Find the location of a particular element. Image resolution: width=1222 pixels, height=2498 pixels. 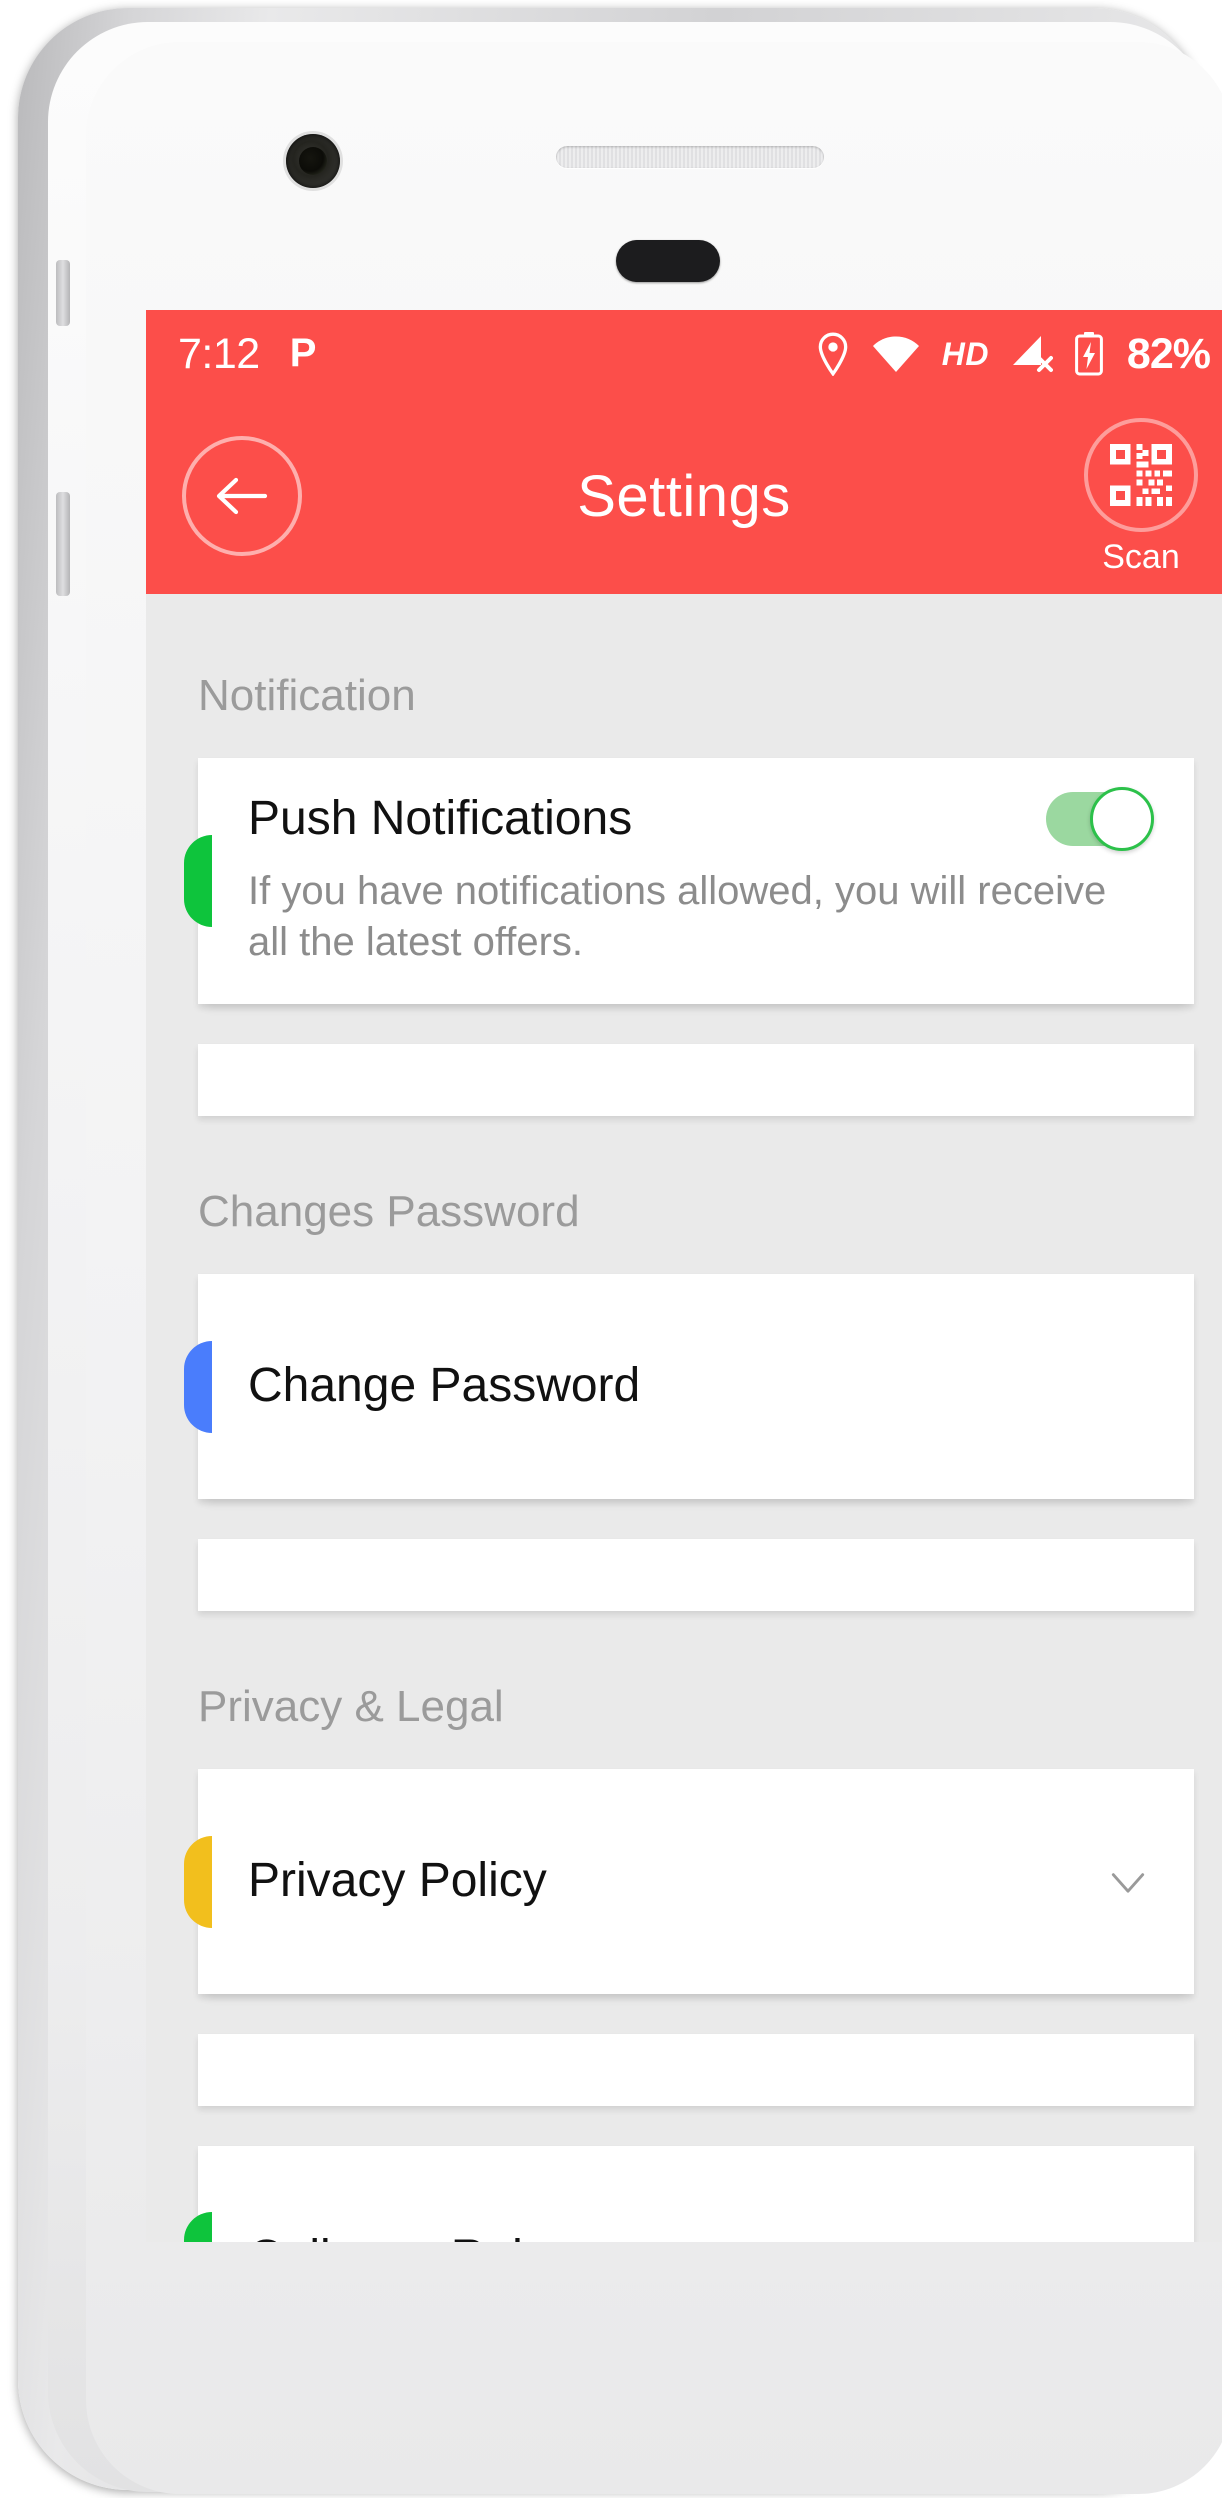

hd-icon: HD is located at coordinates (965, 354).